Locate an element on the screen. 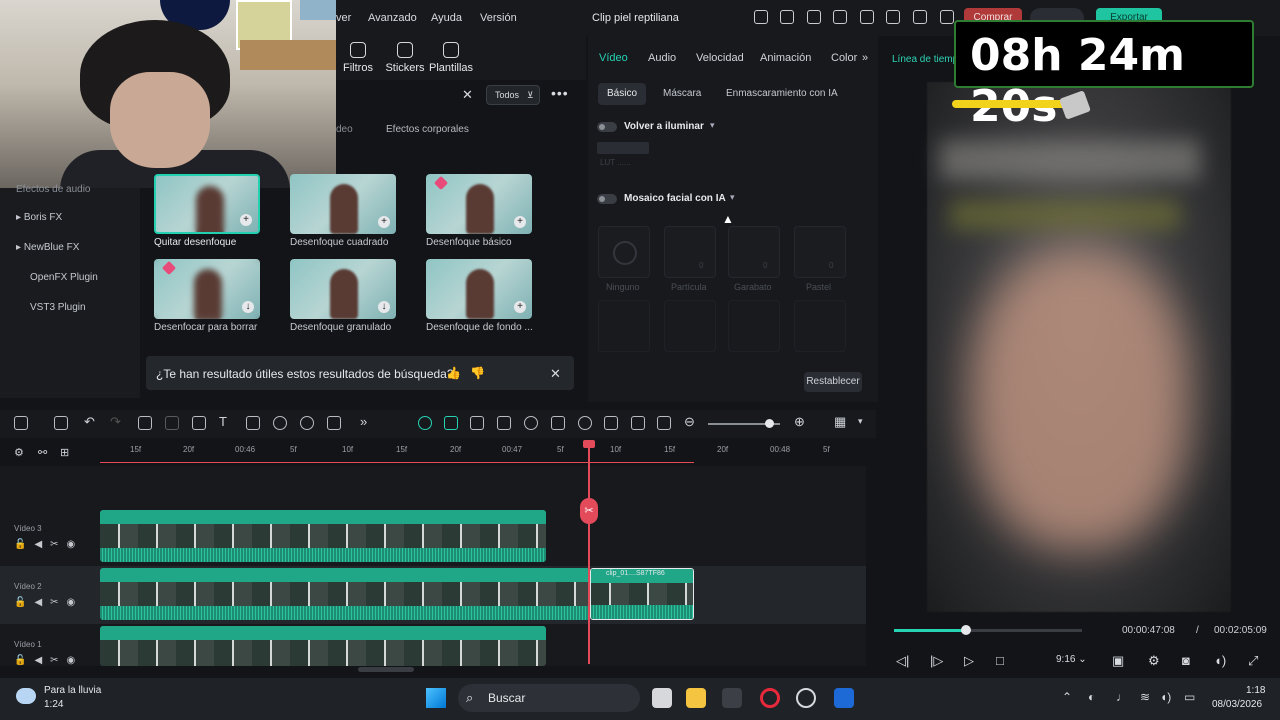 This screenshot has height=720, width=1280. tab-body-effects: Efectos corporales is located at coordinates (427, 129).